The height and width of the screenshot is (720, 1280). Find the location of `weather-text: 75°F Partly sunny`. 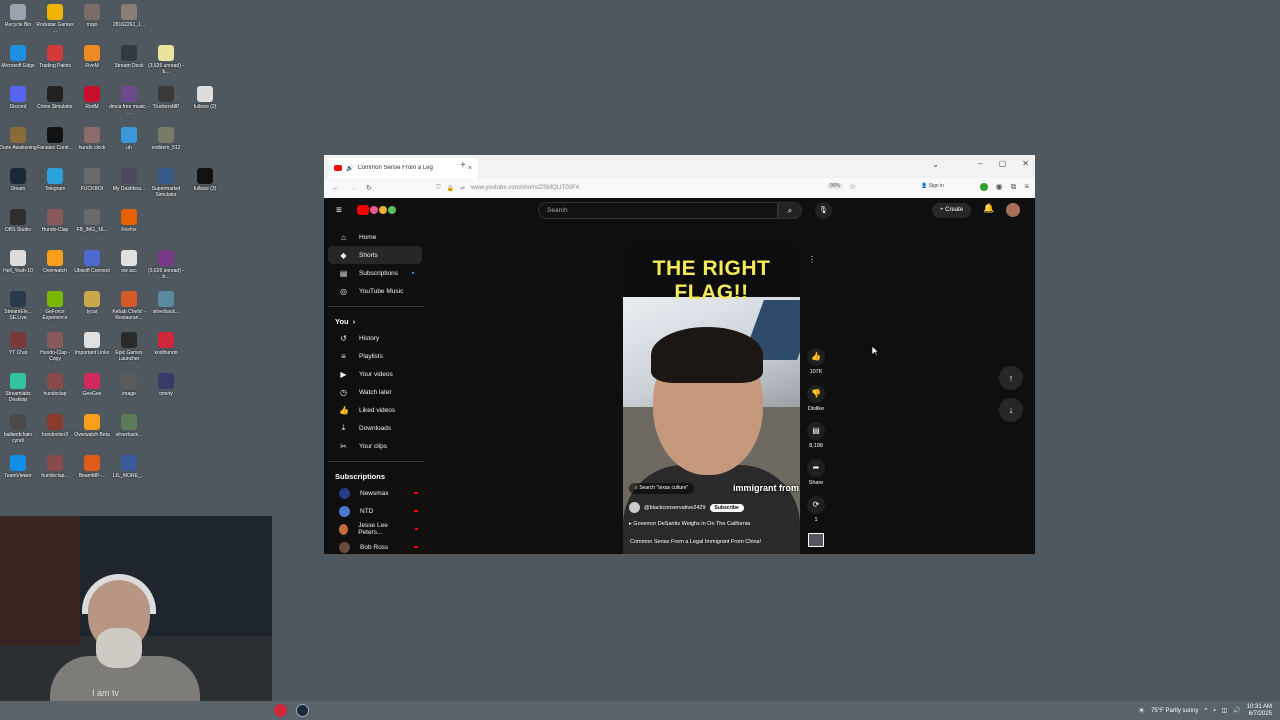

weather-text: 75°F Partly sunny is located at coordinates (1174, 711).